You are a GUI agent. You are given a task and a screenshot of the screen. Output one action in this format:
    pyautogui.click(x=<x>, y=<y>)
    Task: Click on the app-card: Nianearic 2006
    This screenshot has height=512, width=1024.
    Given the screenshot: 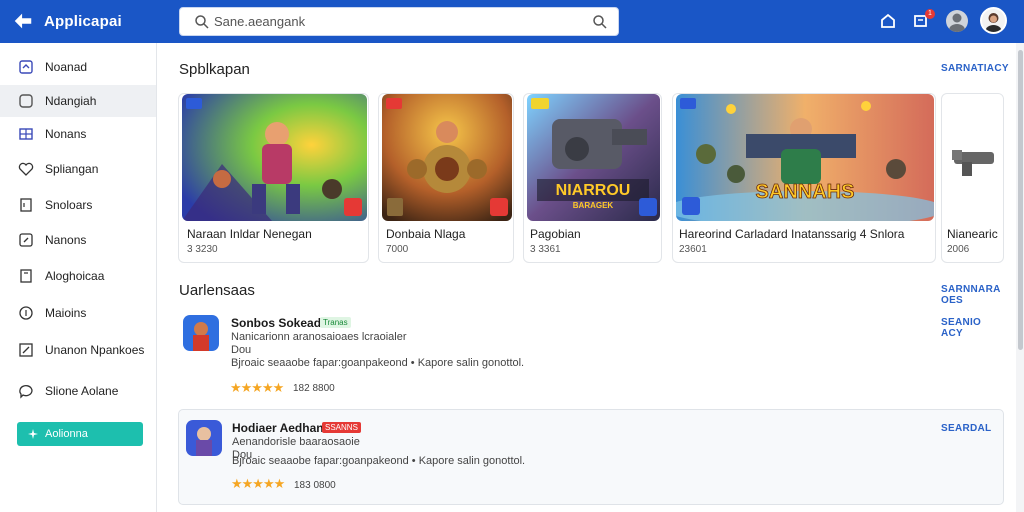 What is the action you would take?
    pyautogui.click(x=972, y=178)
    